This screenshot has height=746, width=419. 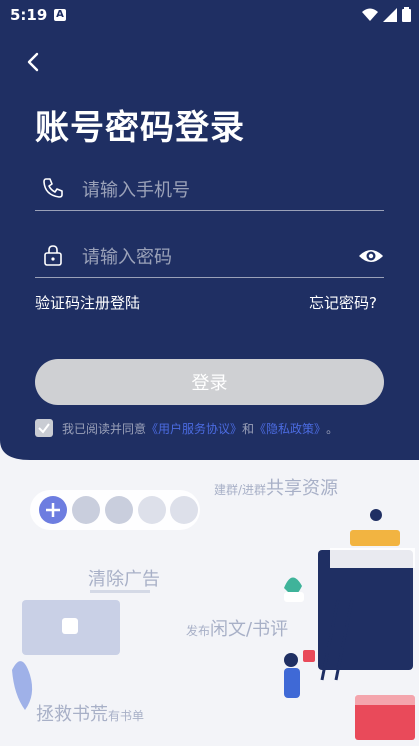 I want to click on battery-icon, so click(x=406, y=14).